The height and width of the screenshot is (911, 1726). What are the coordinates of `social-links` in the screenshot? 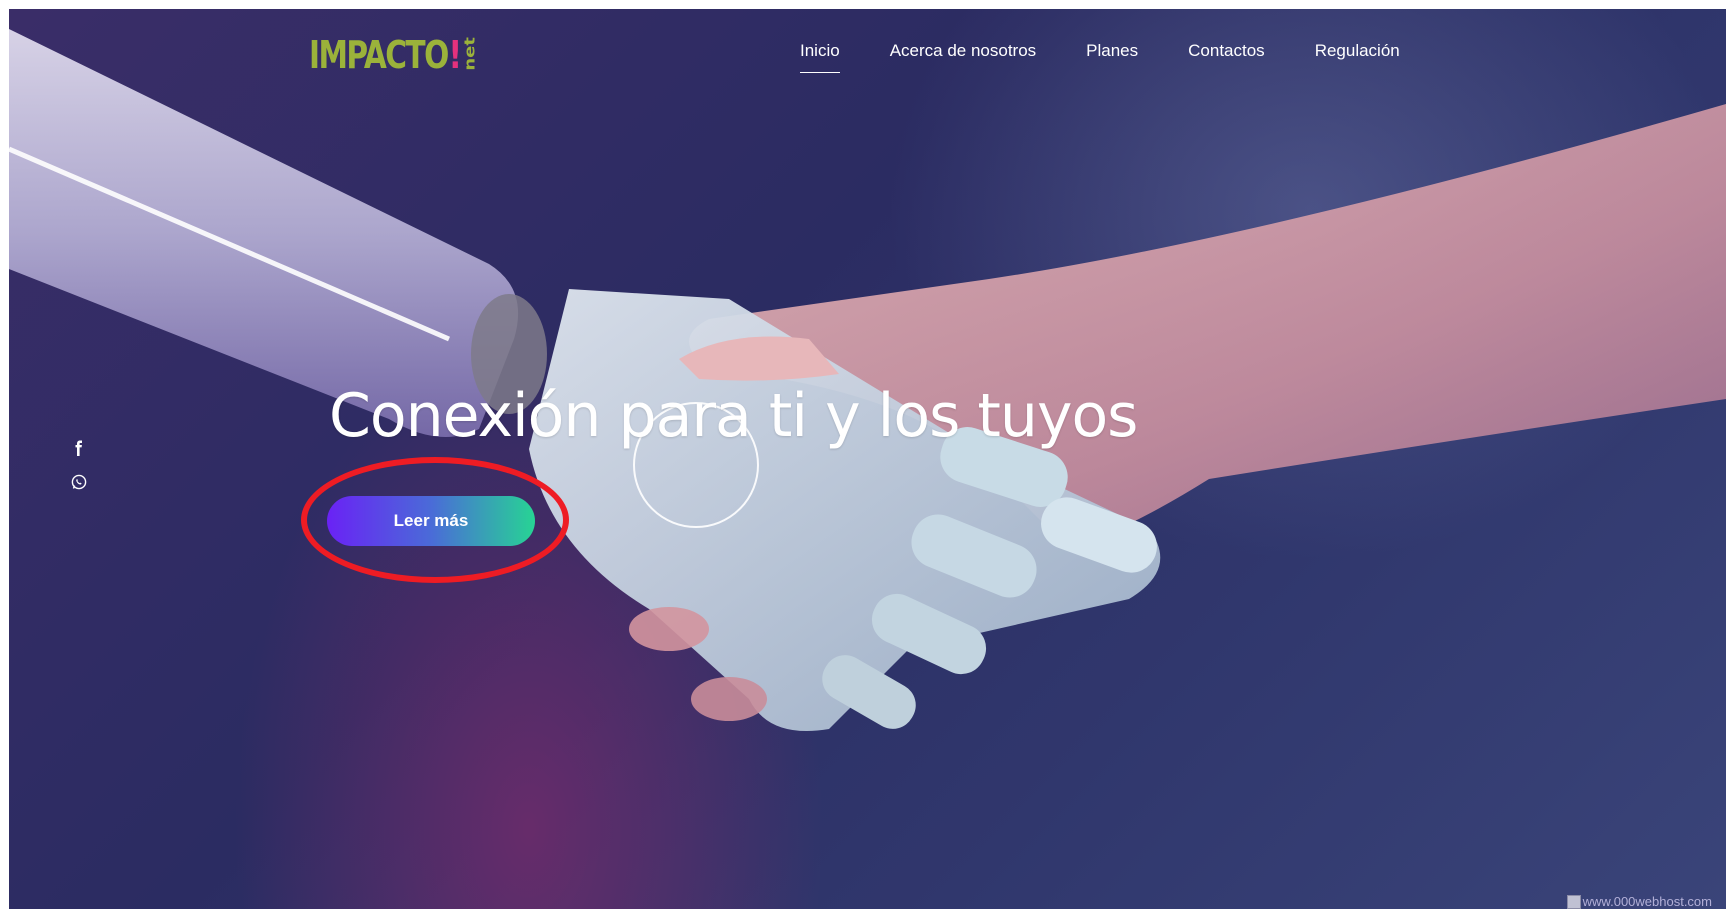 It's located at (79, 465).